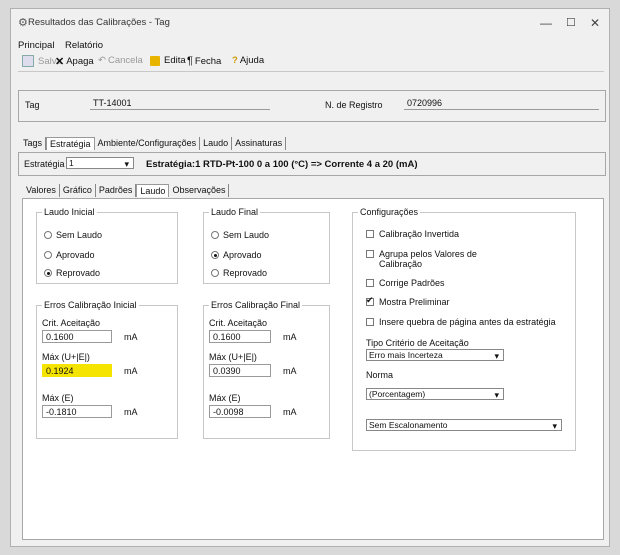  What do you see at coordinates (236, 255) in the screenshot?
I see `radio-final-aprovado: Aprovado` at bounding box center [236, 255].